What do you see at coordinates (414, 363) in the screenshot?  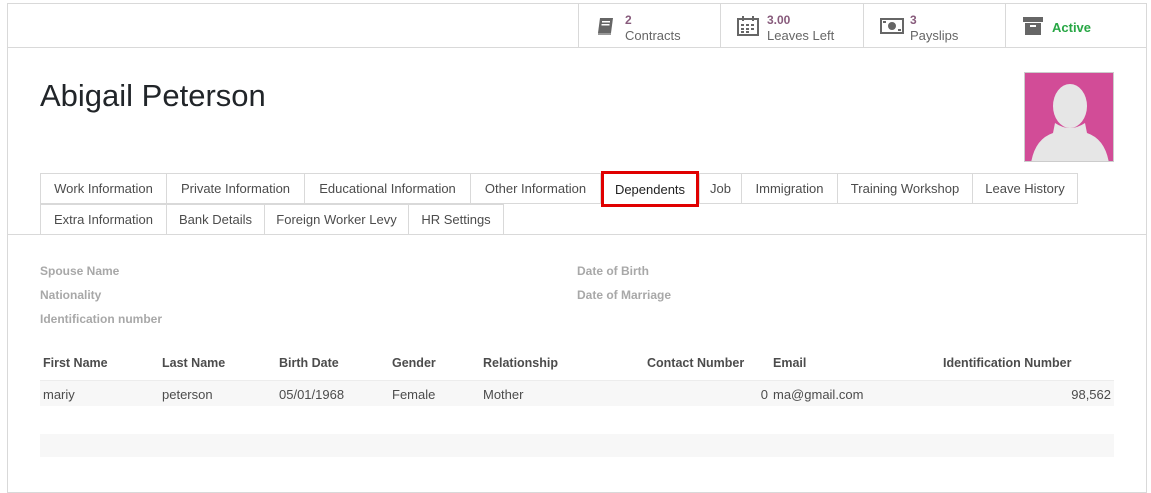 I see `col-gender: Gender` at bounding box center [414, 363].